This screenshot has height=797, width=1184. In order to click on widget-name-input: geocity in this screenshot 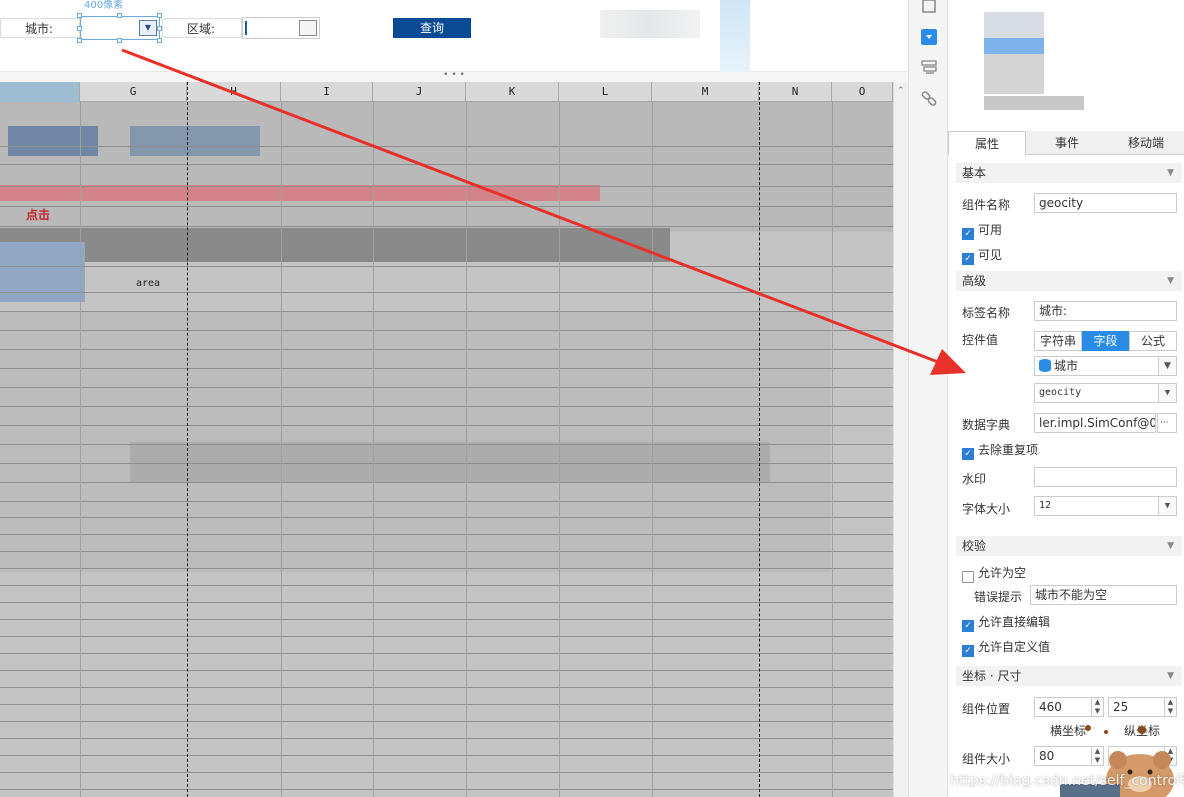, I will do `click(1105, 203)`.